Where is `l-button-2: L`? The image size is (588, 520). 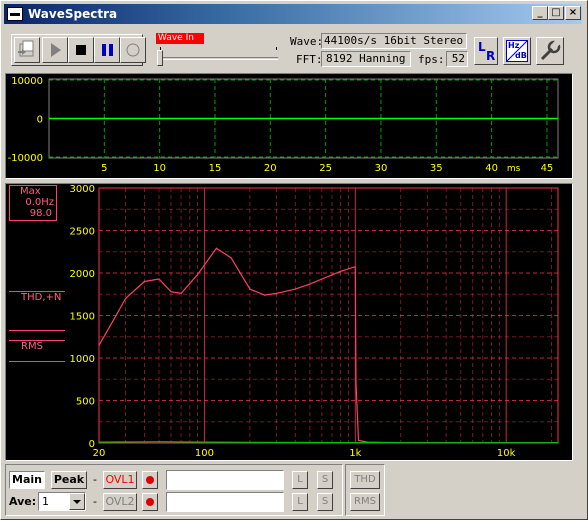
l-button-2: L is located at coordinates (300, 502).